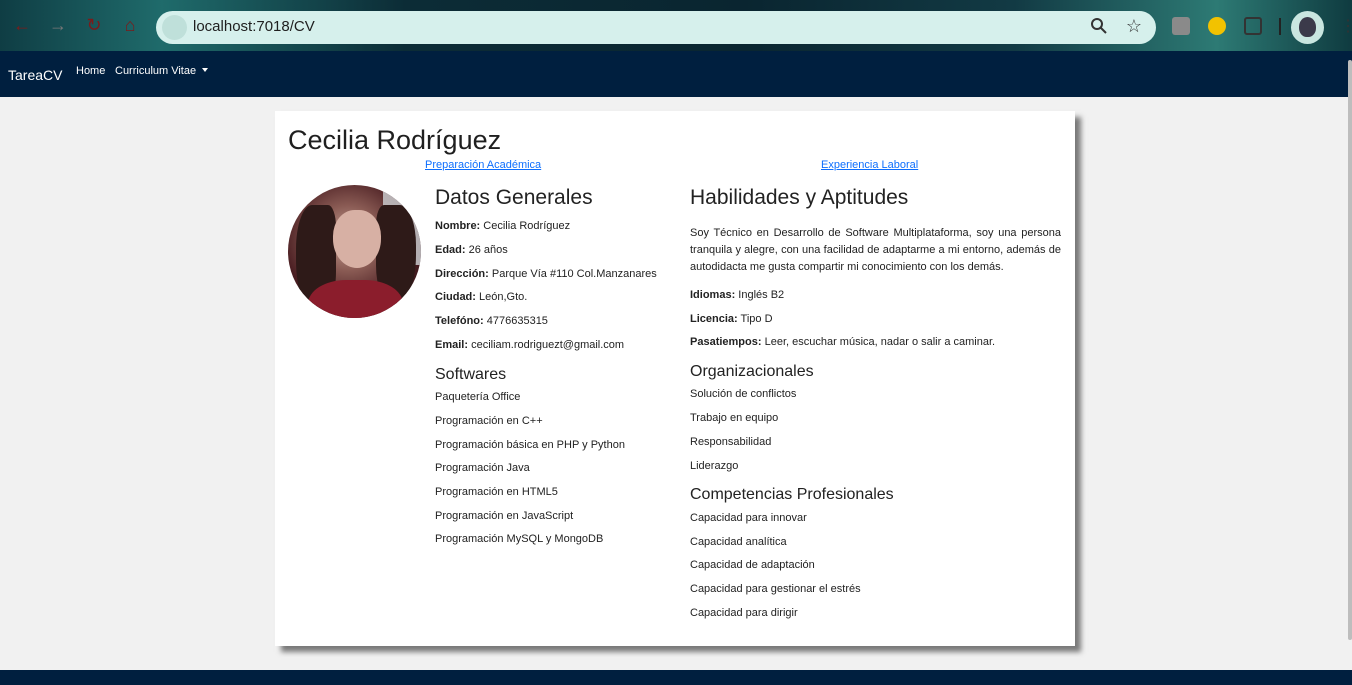  Describe the element at coordinates (471, 374) in the screenshot. I see `softwares-title: Softwares` at that location.